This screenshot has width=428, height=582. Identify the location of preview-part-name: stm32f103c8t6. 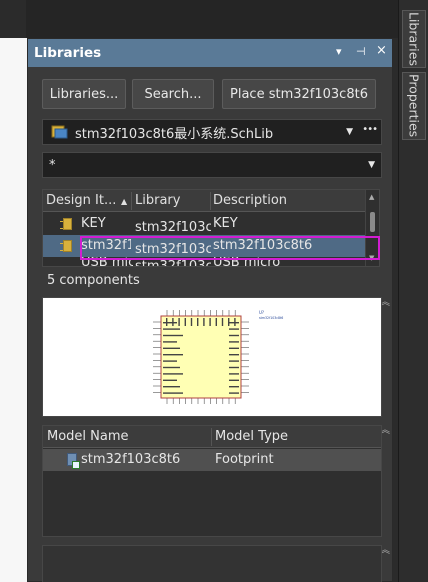
(271, 318).